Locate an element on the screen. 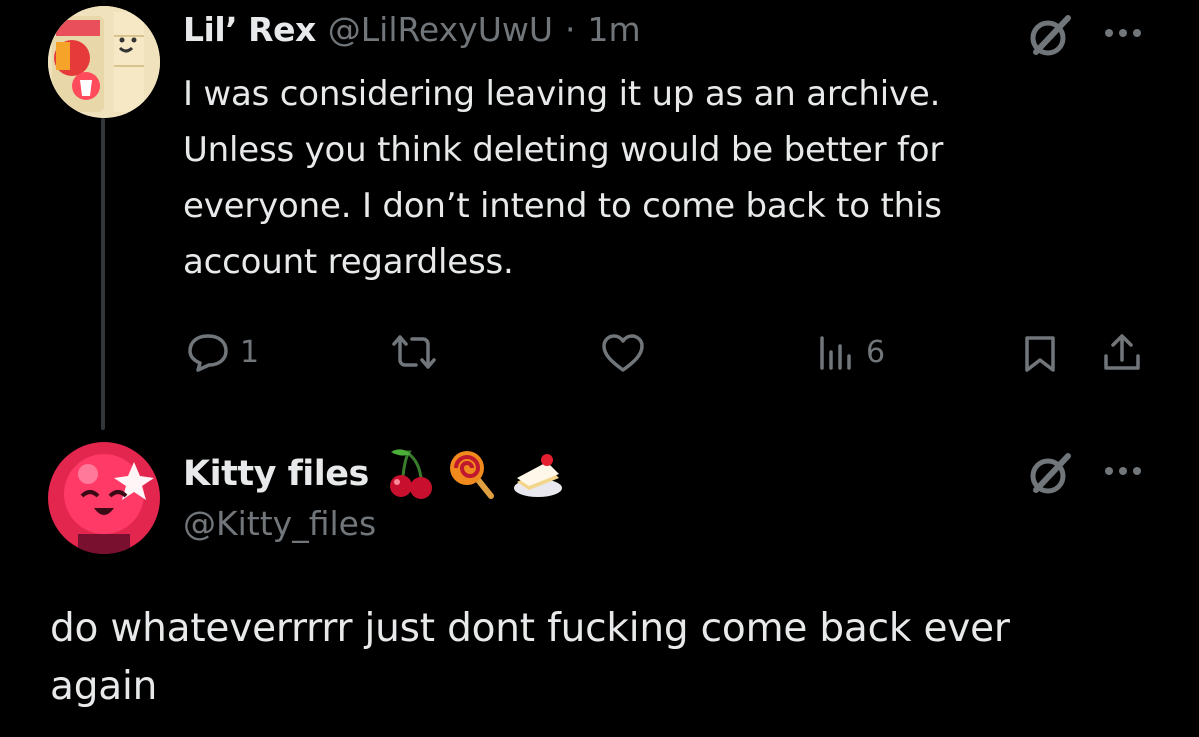  retweet-icon is located at coordinates (414, 352).